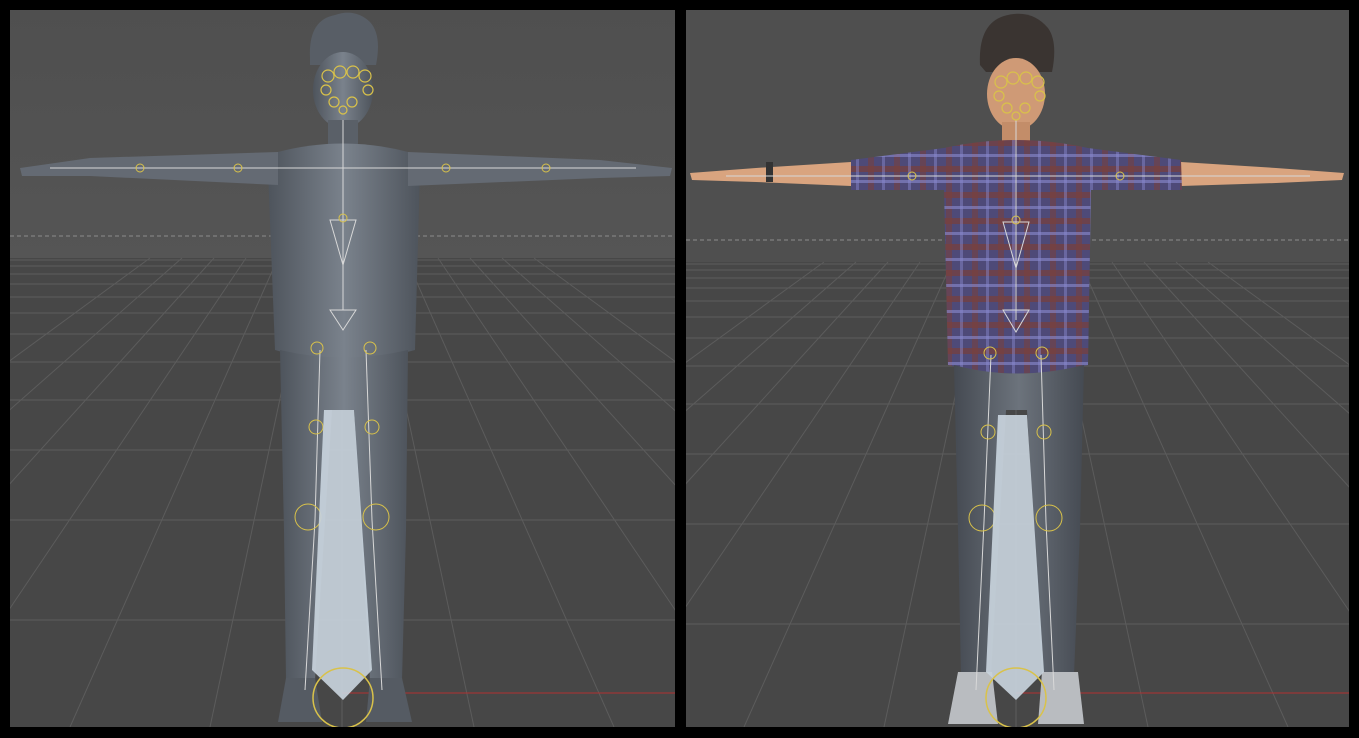  I want to click on wristwatch, so click(769, 172).